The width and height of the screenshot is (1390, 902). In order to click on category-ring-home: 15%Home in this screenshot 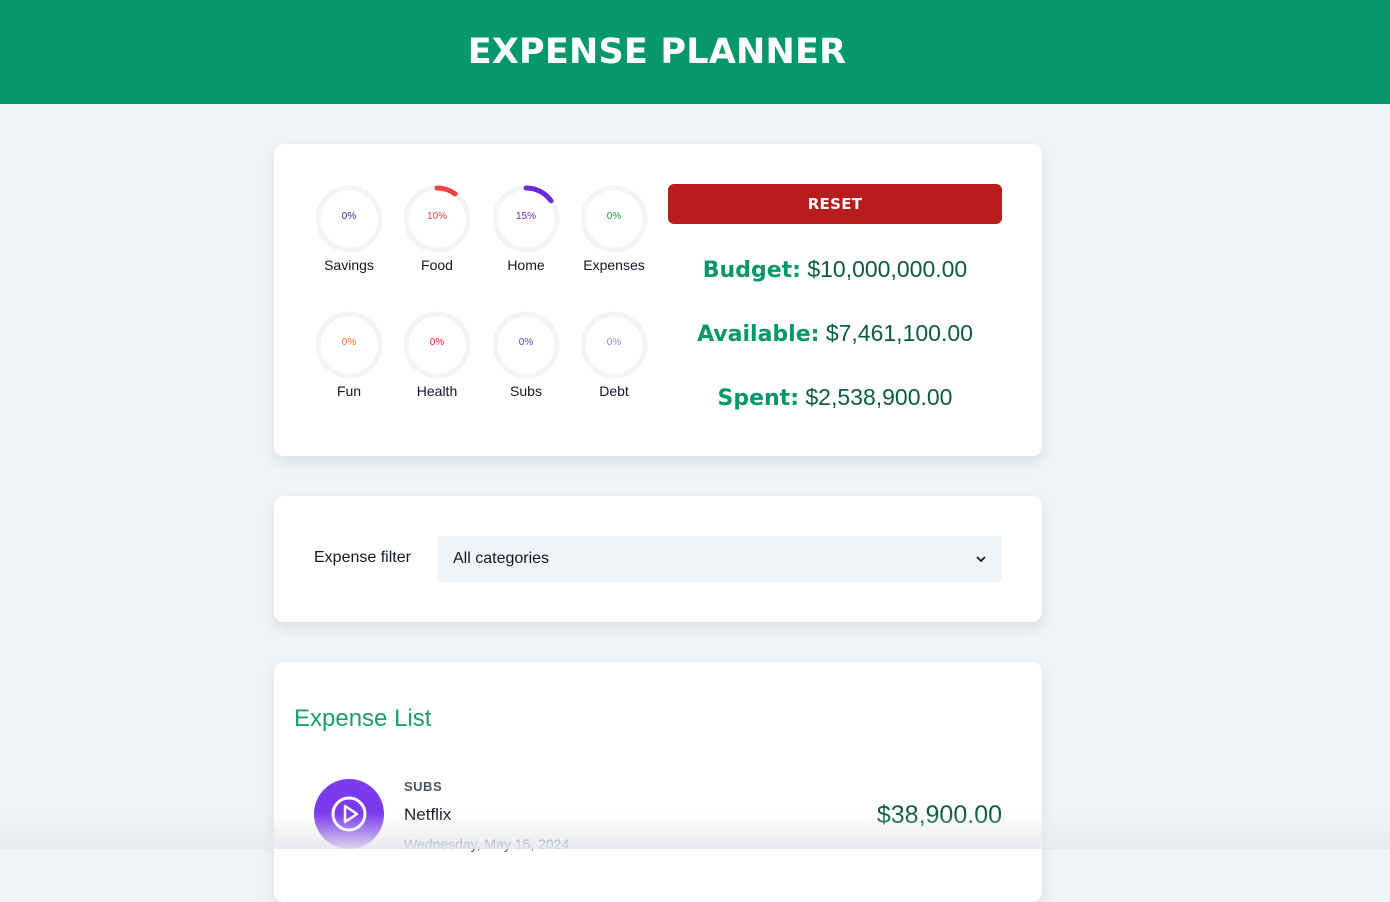, I will do `click(526, 228)`.